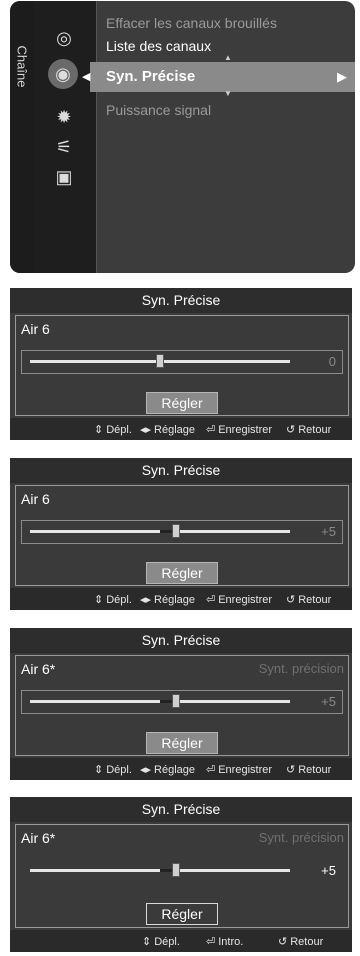 The height and width of the screenshot is (956, 360). I want to click on menu-item-signal-strength: Puissance signal, so click(158, 110).